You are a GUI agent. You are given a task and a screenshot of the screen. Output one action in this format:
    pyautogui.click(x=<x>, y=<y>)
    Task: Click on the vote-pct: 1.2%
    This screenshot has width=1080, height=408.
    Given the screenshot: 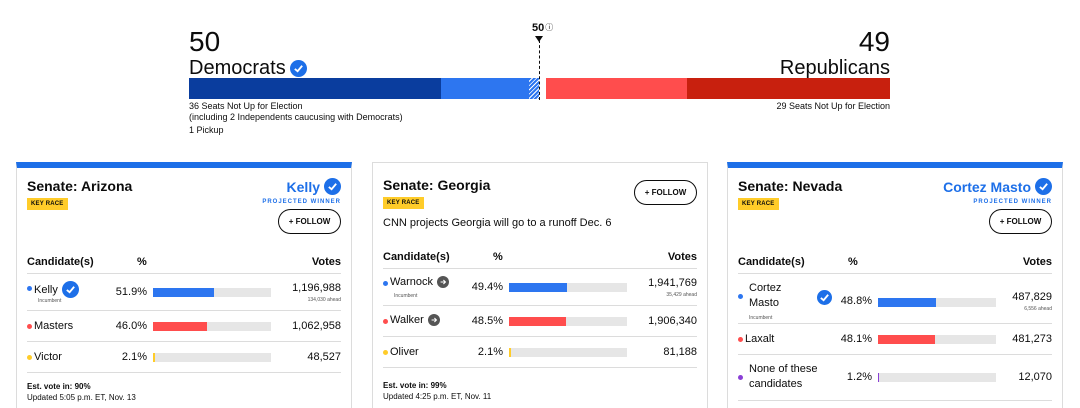 What is the action you would take?
    pyautogui.click(x=859, y=377)
    